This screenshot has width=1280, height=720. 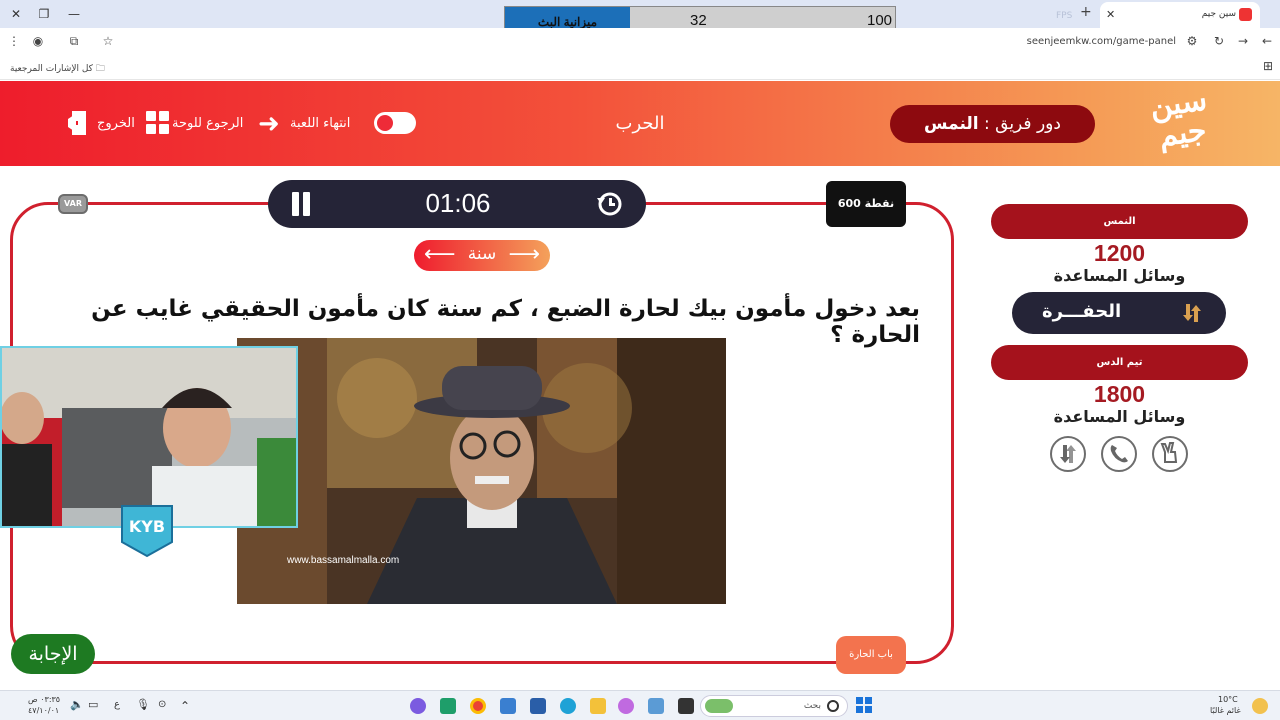 What do you see at coordinates (524, 255) in the screenshot?
I see `arrow-right-icon: ⟶` at bounding box center [524, 255].